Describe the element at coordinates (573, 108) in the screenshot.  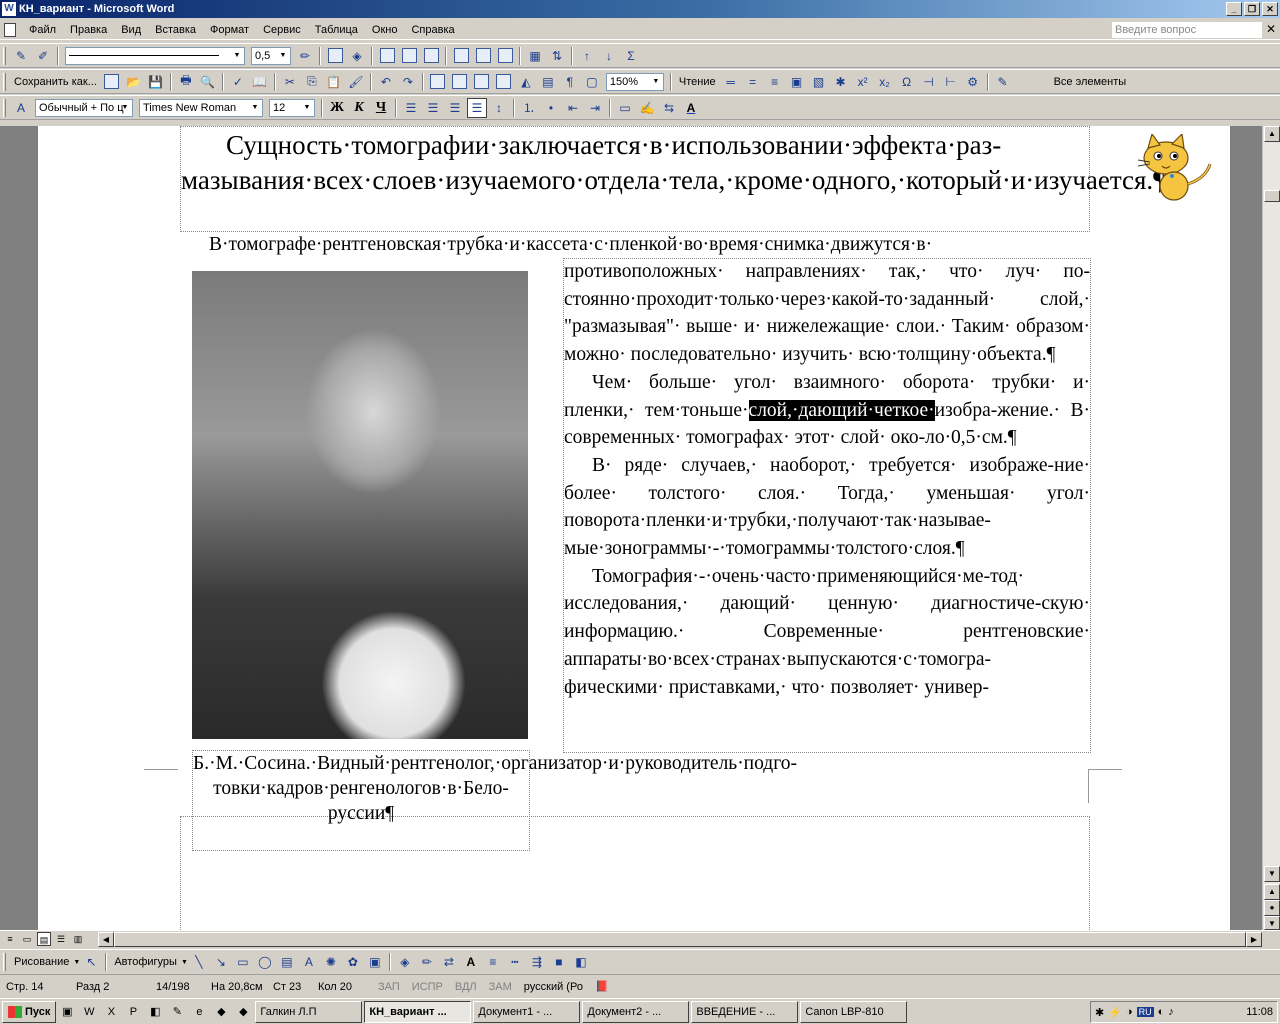
I see `decrease-indent-icon: ⇤` at that location.